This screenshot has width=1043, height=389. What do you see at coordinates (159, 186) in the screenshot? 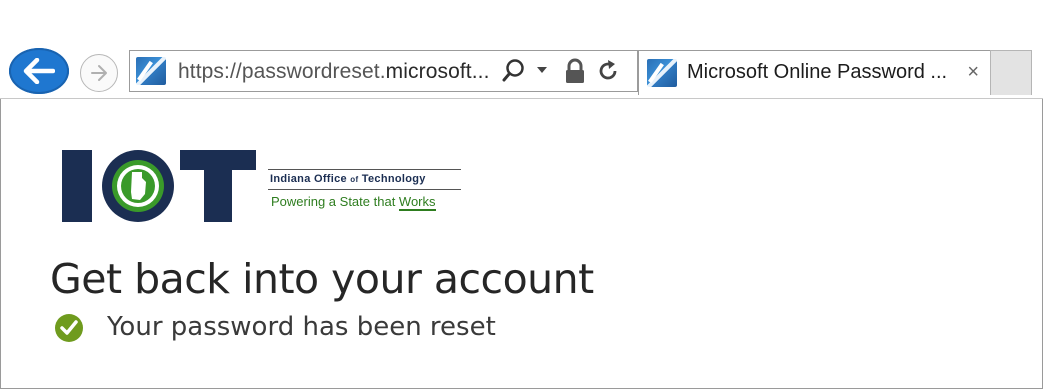
I see `iot-logo` at bounding box center [159, 186].